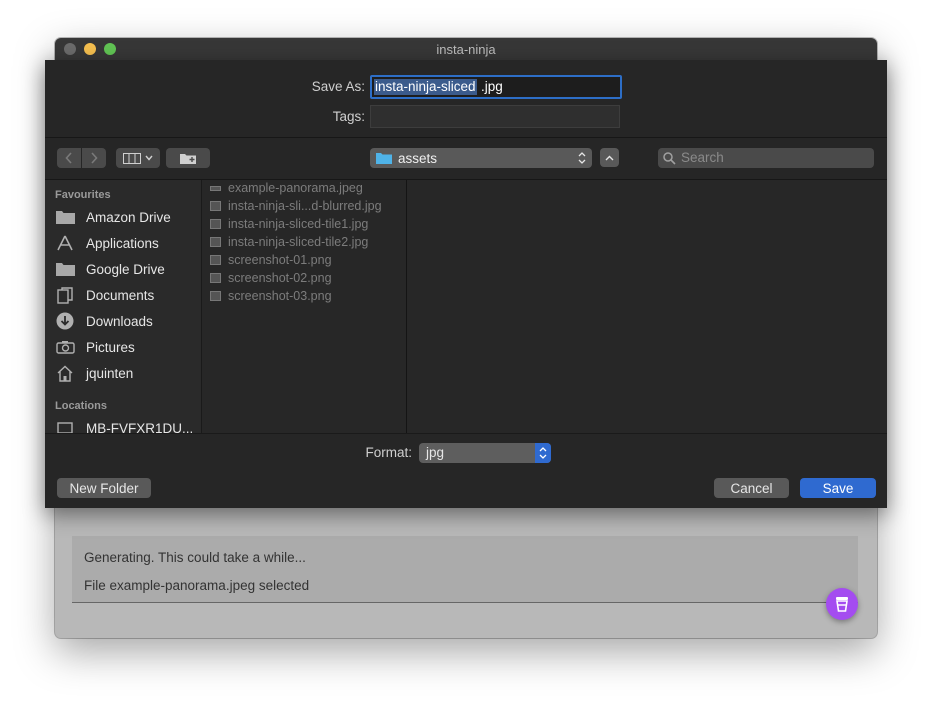 Image resolution: width=932 pixels, height=712 pixels. I want to click on sidebar-item-pictures: Pictures, so click(125, 347).